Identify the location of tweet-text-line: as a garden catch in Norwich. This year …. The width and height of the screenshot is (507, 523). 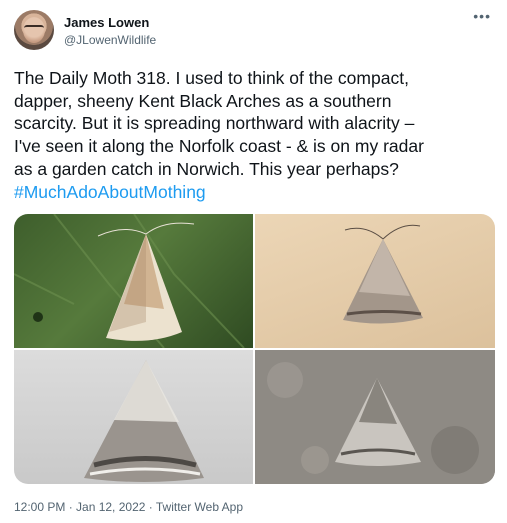
(206, 168).